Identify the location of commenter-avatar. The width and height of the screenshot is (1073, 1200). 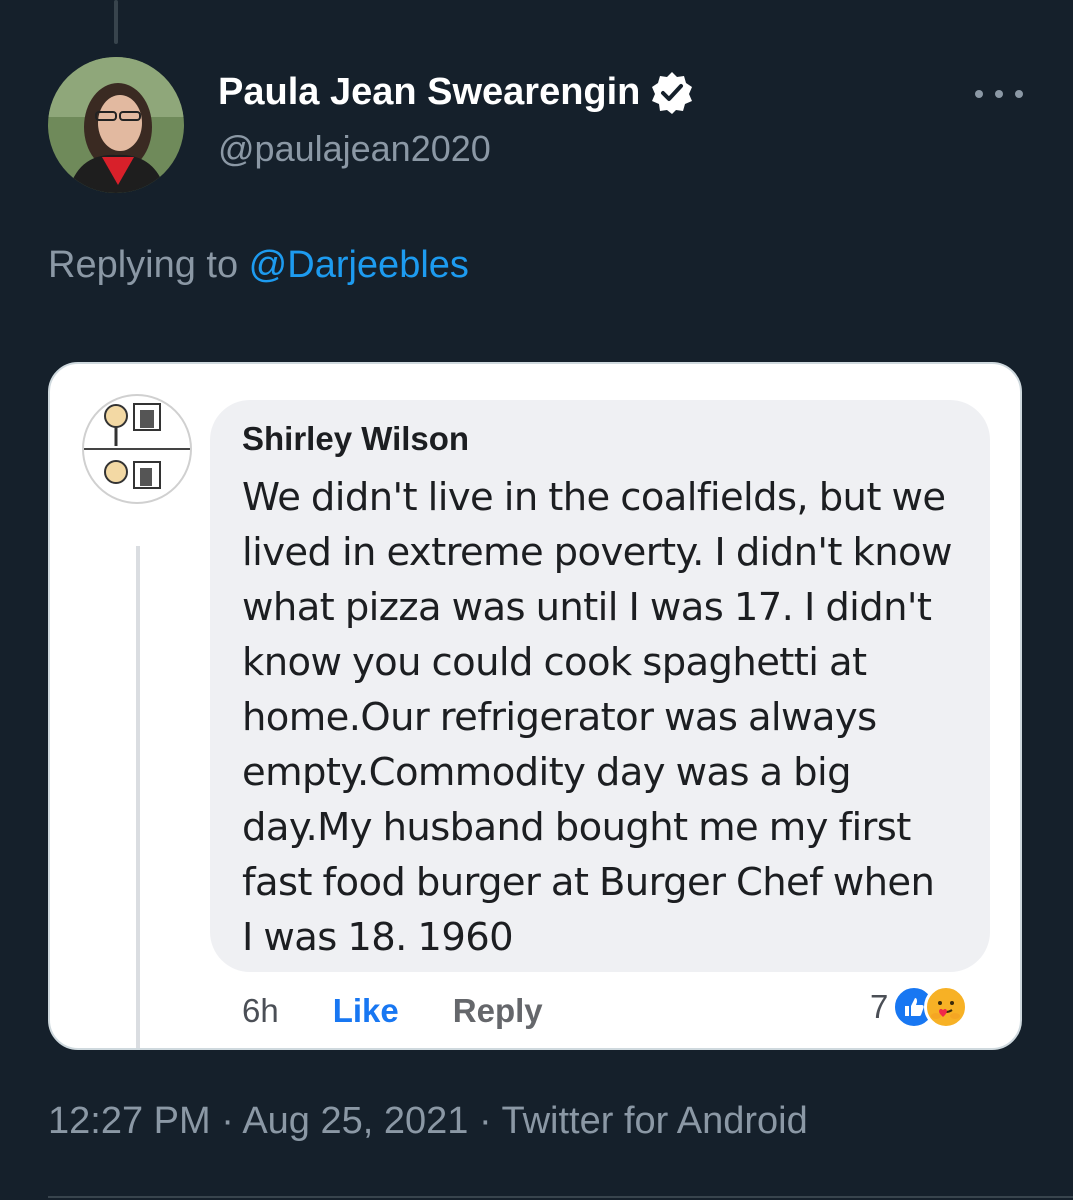
(137, 449).